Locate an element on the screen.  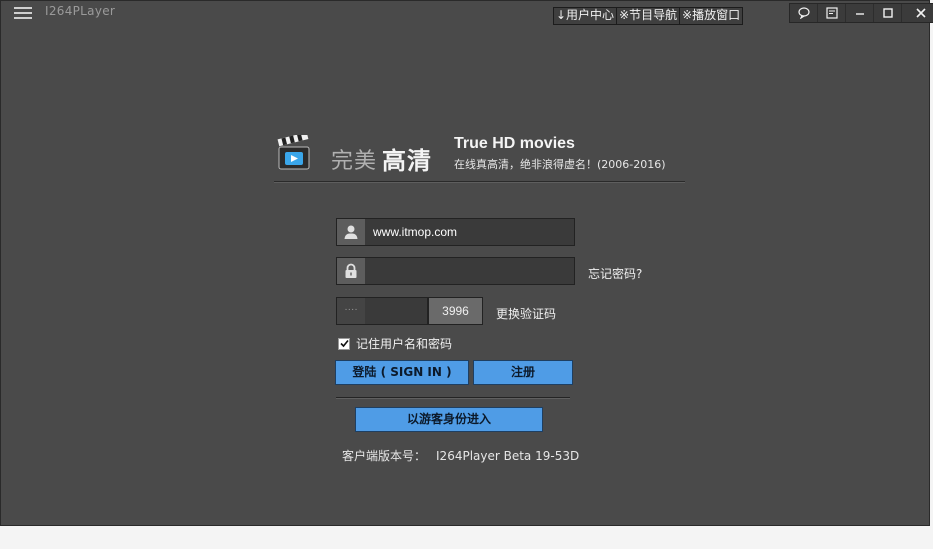
version-value: I264Player Beta 19-53D is located at coordinates (508, 456).